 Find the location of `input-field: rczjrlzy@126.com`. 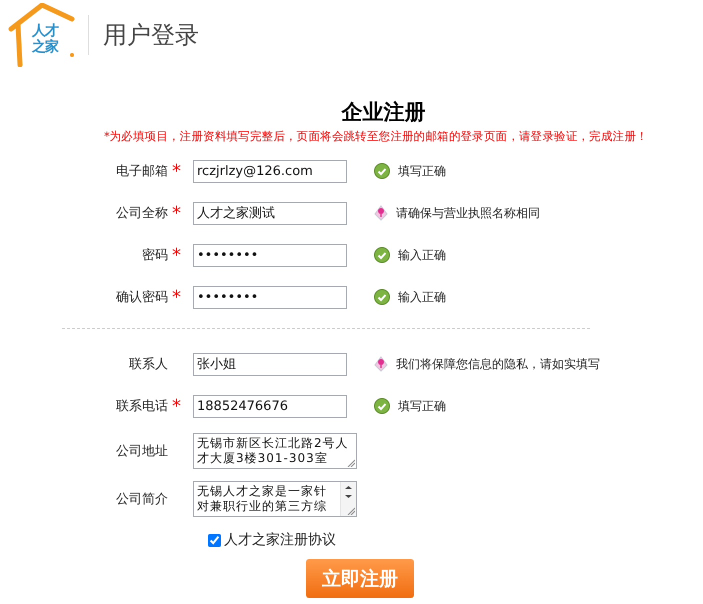

input-field: rczjrlzy@126.com is located at coordinates (270, 171).